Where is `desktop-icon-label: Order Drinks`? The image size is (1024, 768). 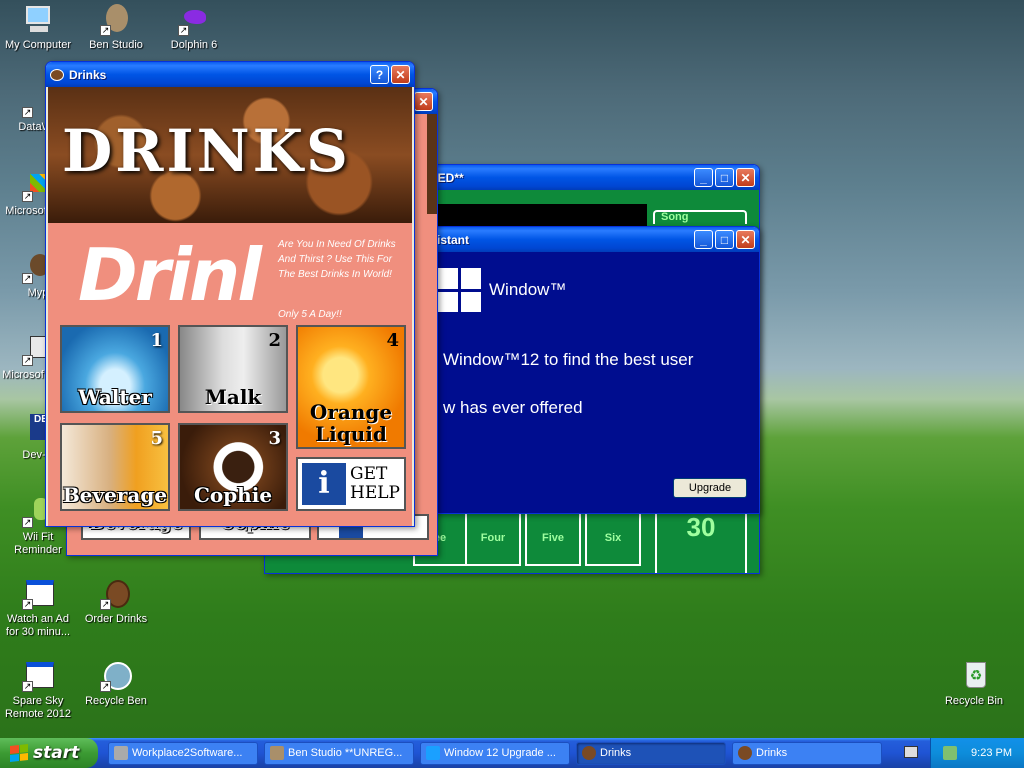
desktop-icon-label: Order Drinks is located at coordinates (116, 619).